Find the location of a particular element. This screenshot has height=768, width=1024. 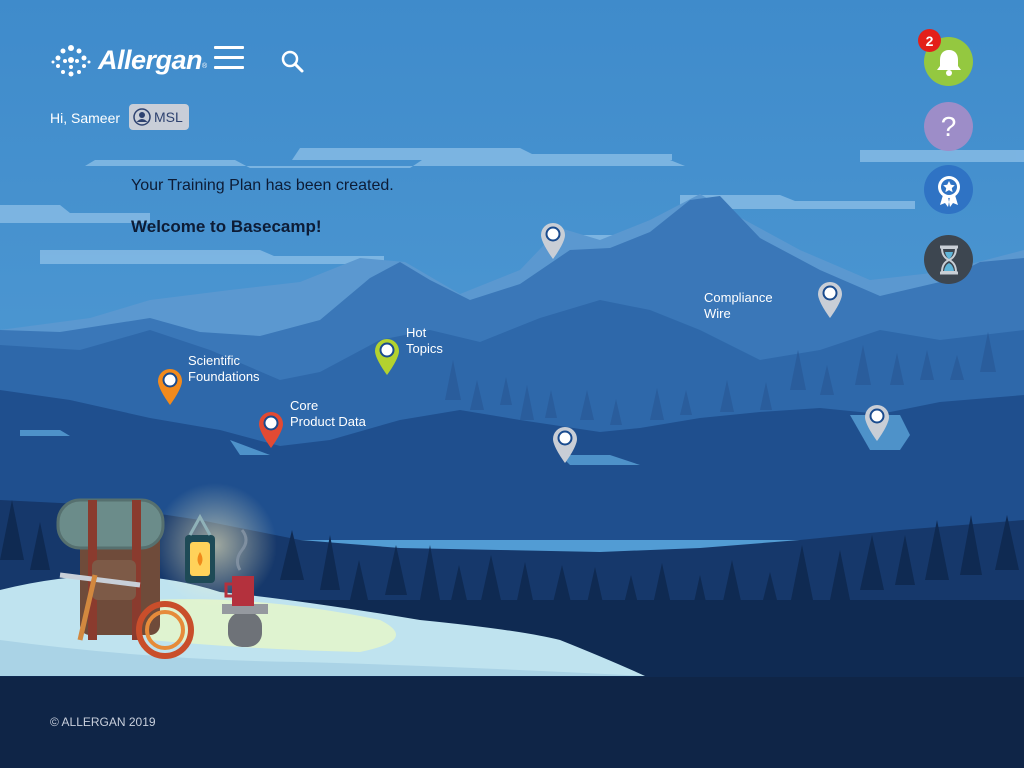

user-avatar-icon is located at coordinates (142, 117).